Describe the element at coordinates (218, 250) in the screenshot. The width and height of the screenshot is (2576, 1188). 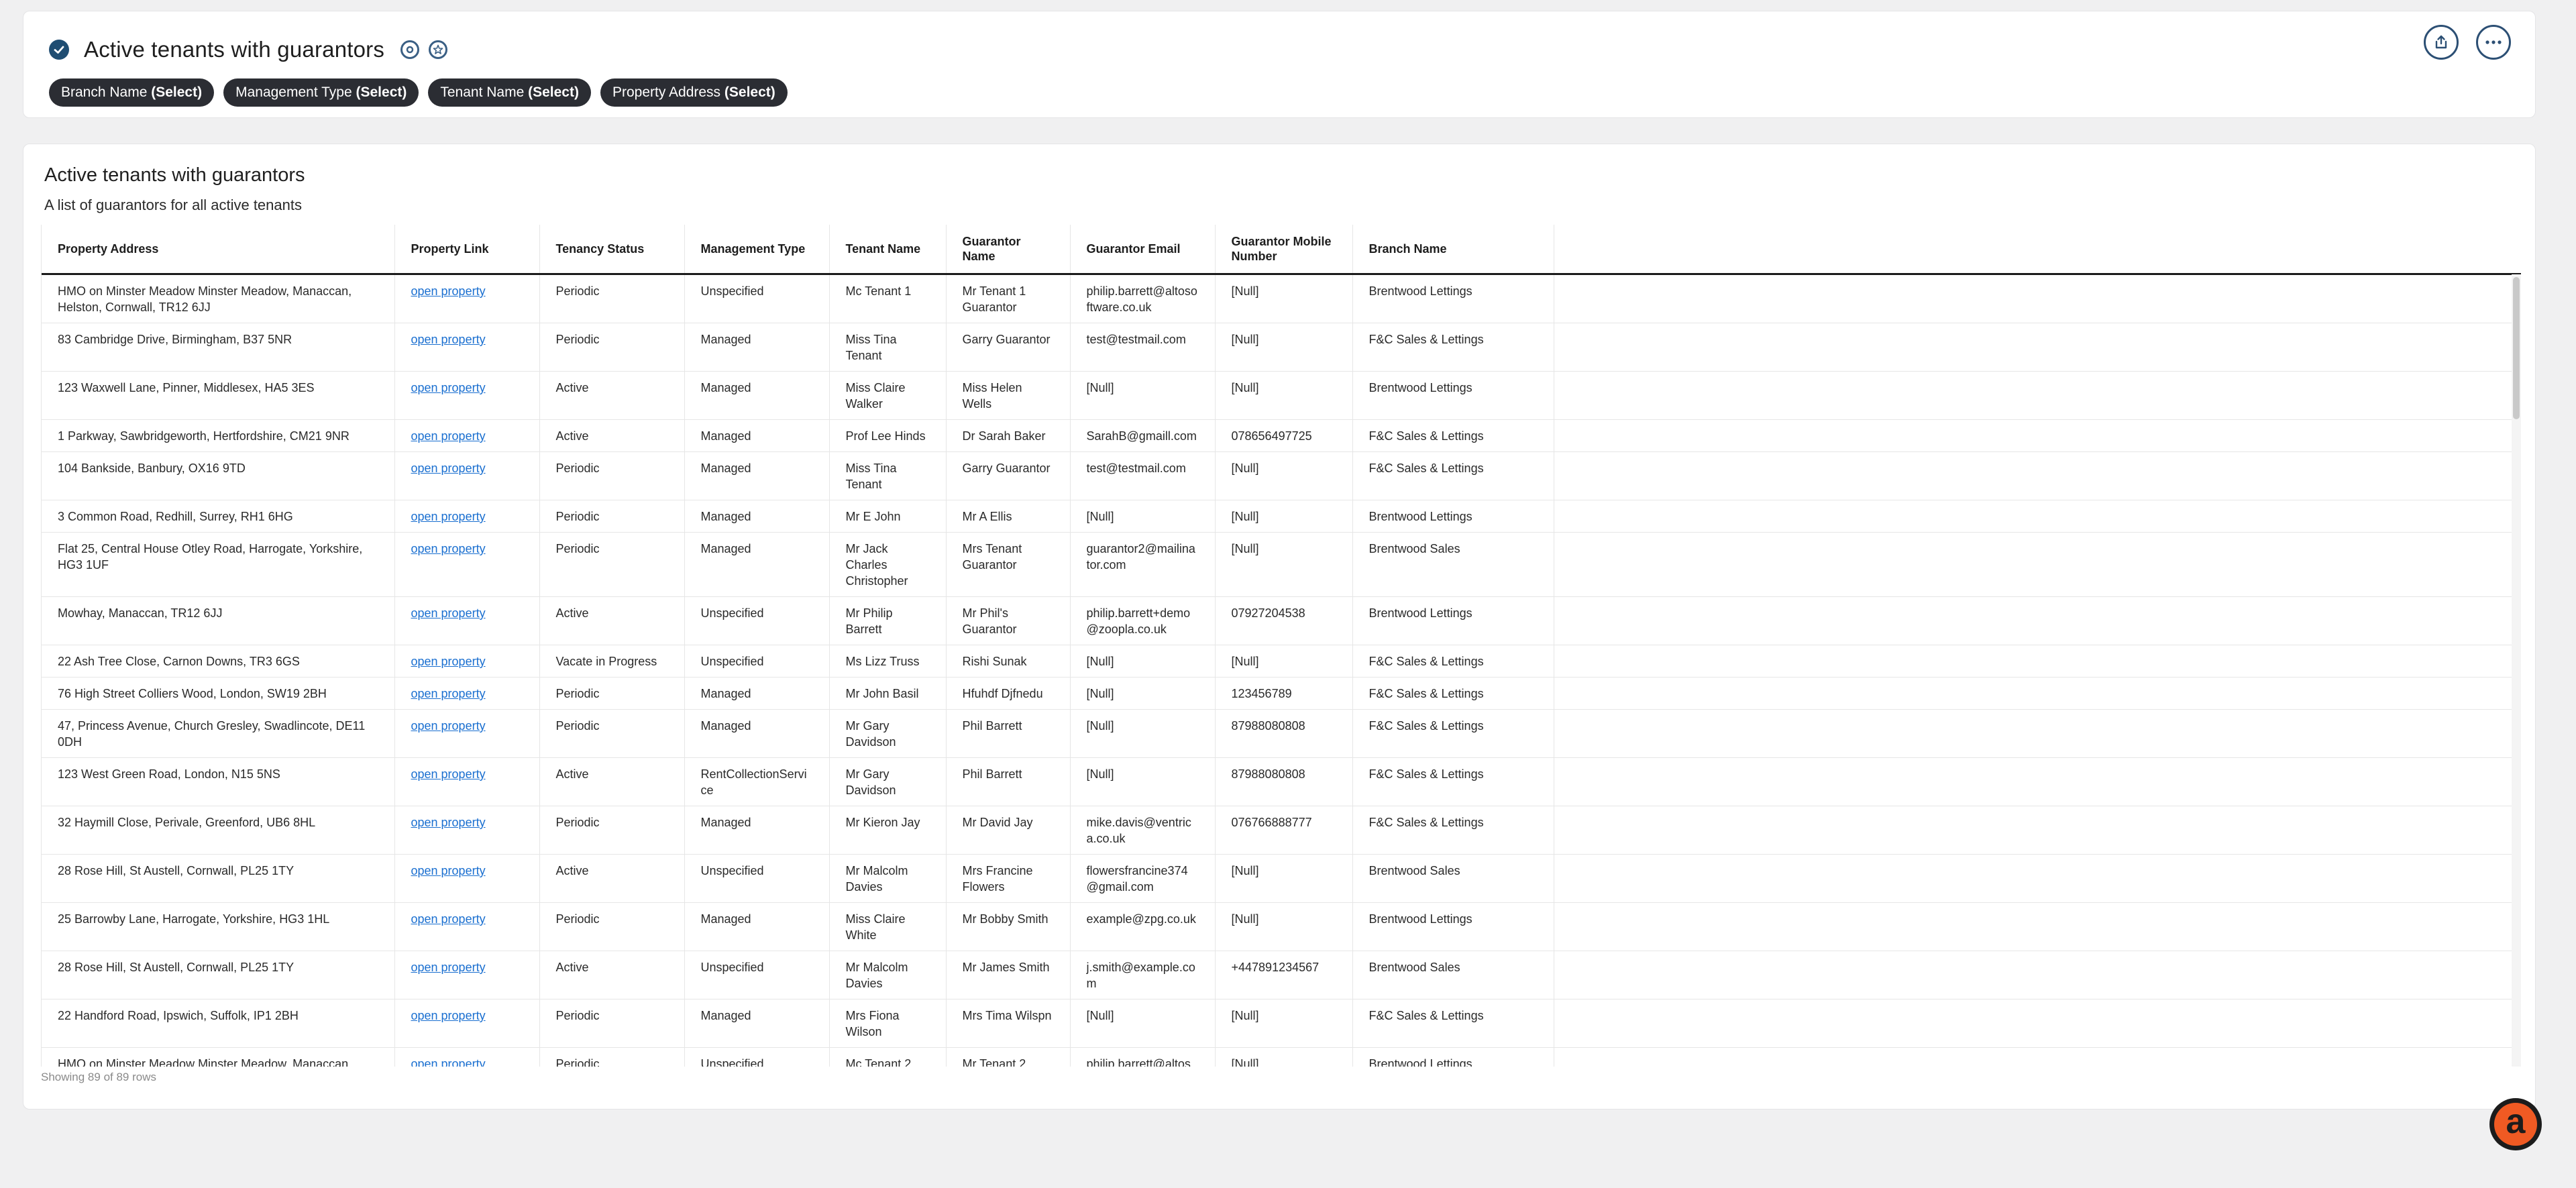
I see `column-header: Property Address` at that location.